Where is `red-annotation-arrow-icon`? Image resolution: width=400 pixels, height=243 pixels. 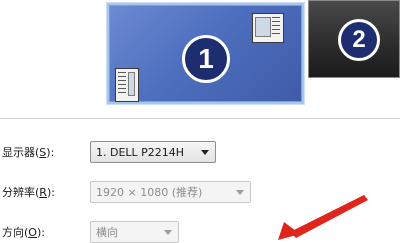
red-annotation-arrow-icon is located at coordinates (323, 217).